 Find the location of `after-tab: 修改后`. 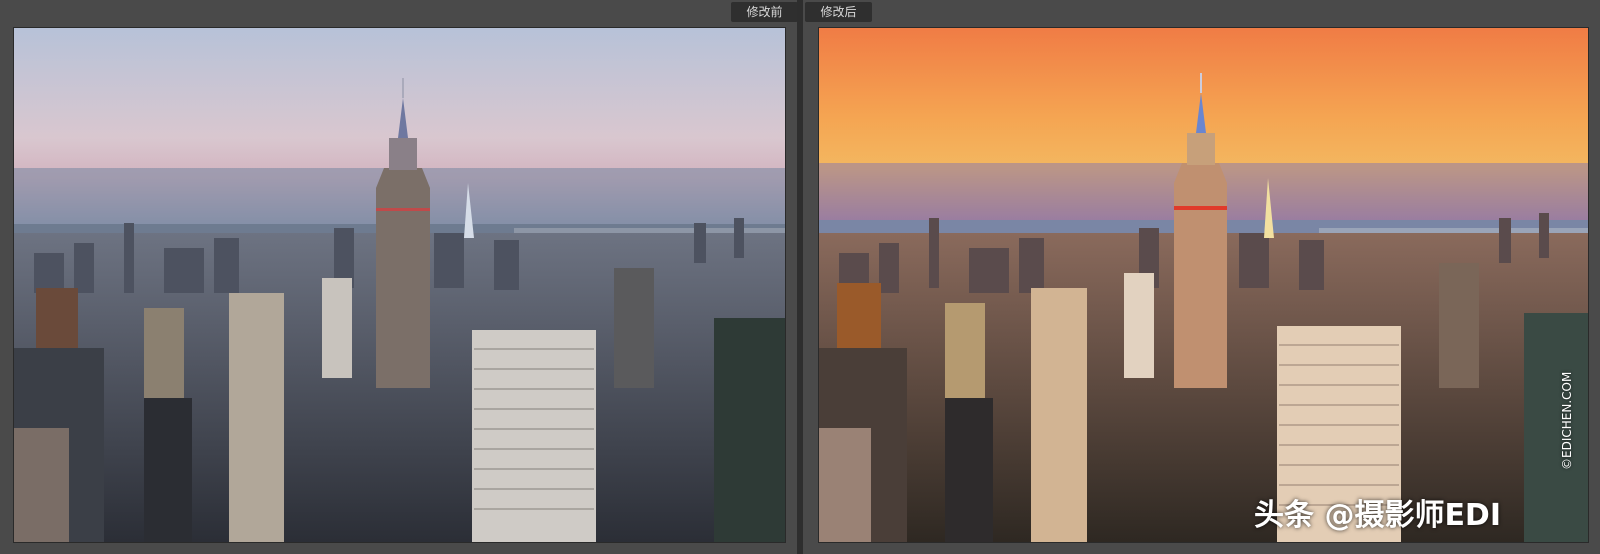

after-tab: 修改后 is located at coordinates (838, 12).